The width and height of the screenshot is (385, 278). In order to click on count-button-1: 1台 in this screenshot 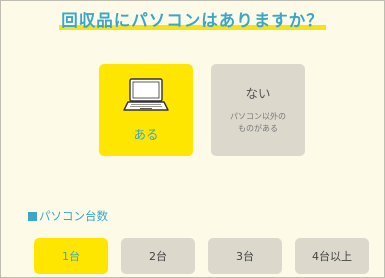, I will do `click(71, 256)`.